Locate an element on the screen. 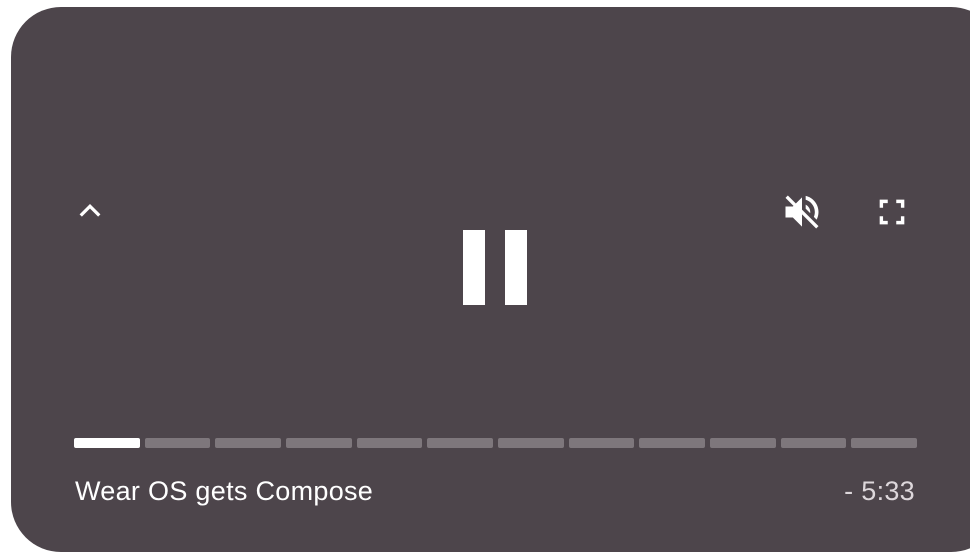  pause-button is located at coordinates (496, 268).